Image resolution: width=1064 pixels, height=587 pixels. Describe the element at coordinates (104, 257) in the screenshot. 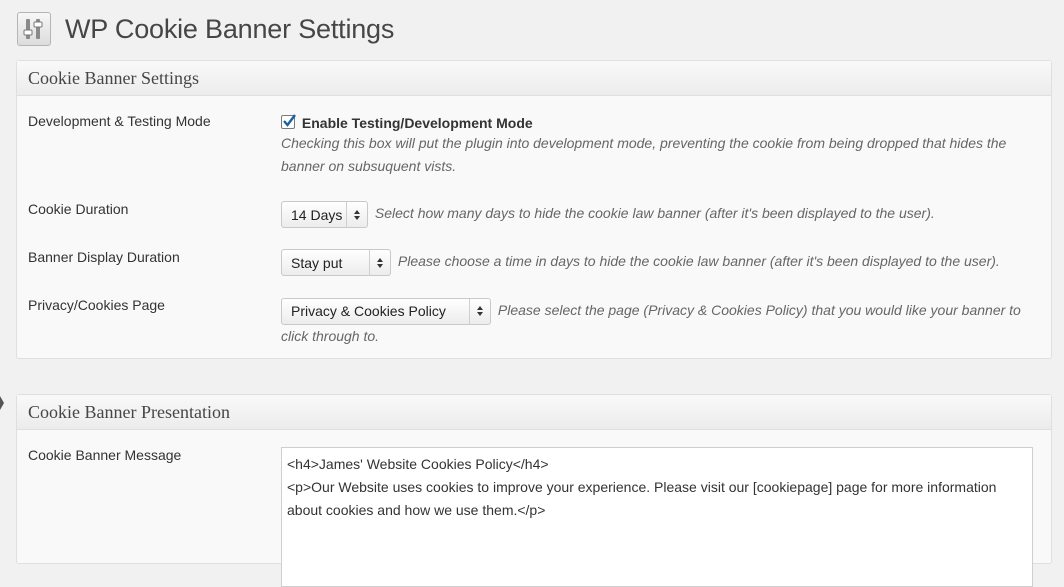

I see `banner-display-label: Banner Display Duration` at that location.